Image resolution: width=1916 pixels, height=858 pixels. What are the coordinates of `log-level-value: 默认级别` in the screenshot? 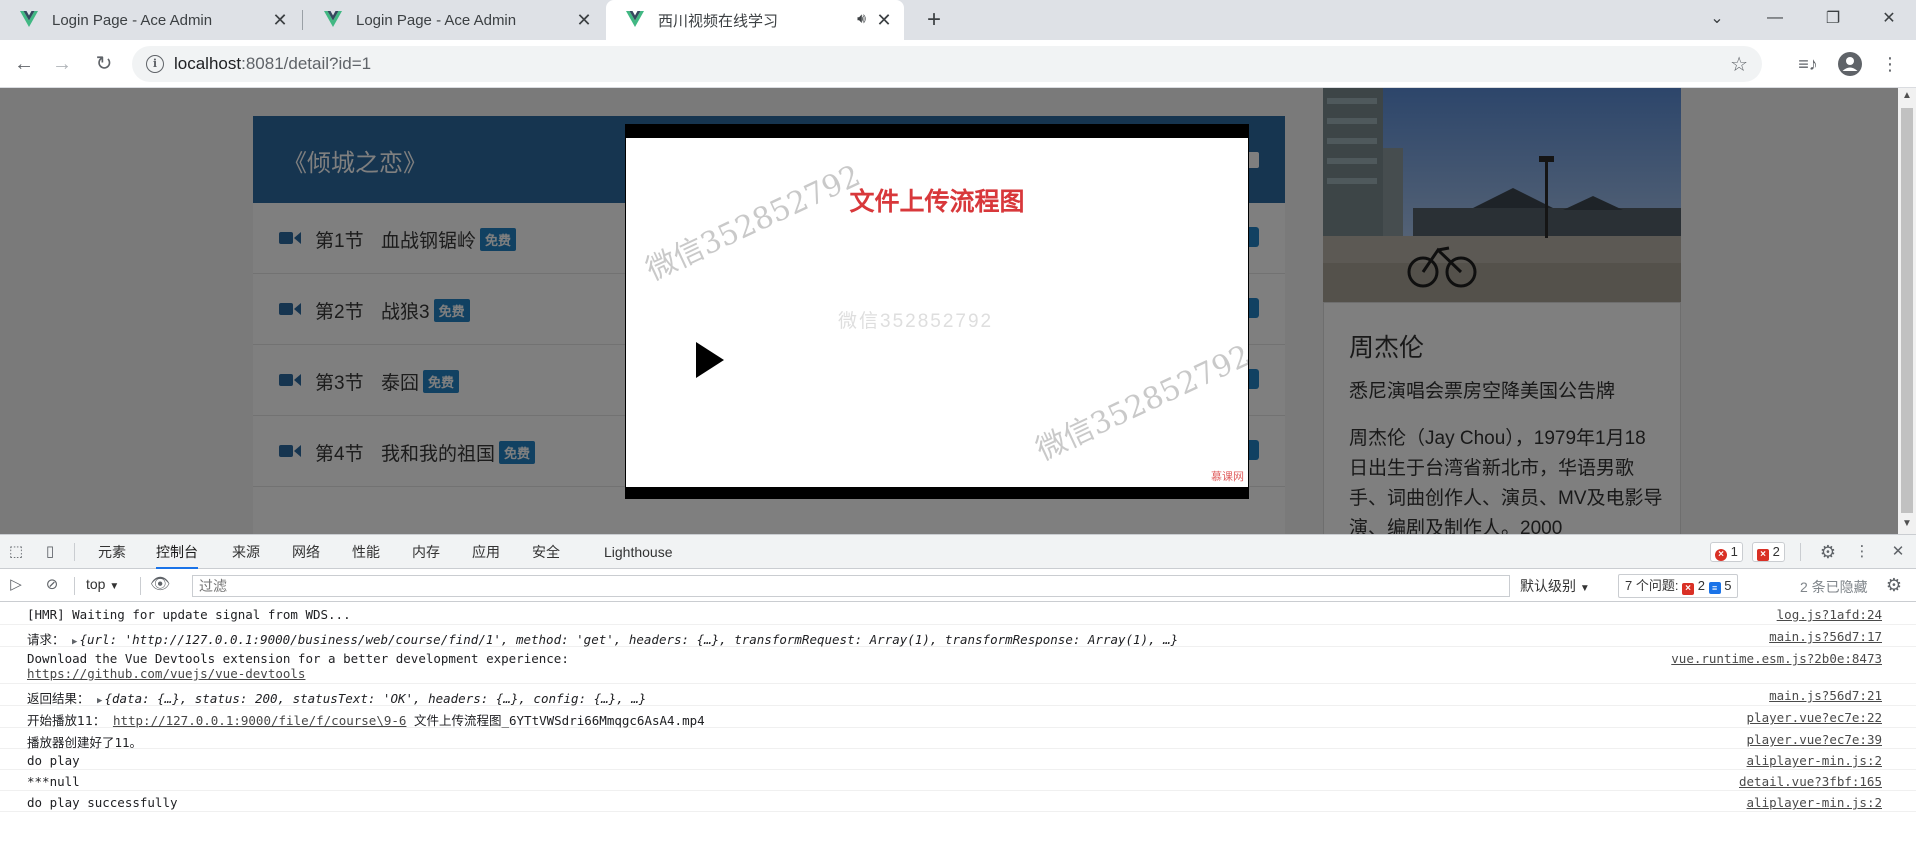 It's located at (1548, 586).